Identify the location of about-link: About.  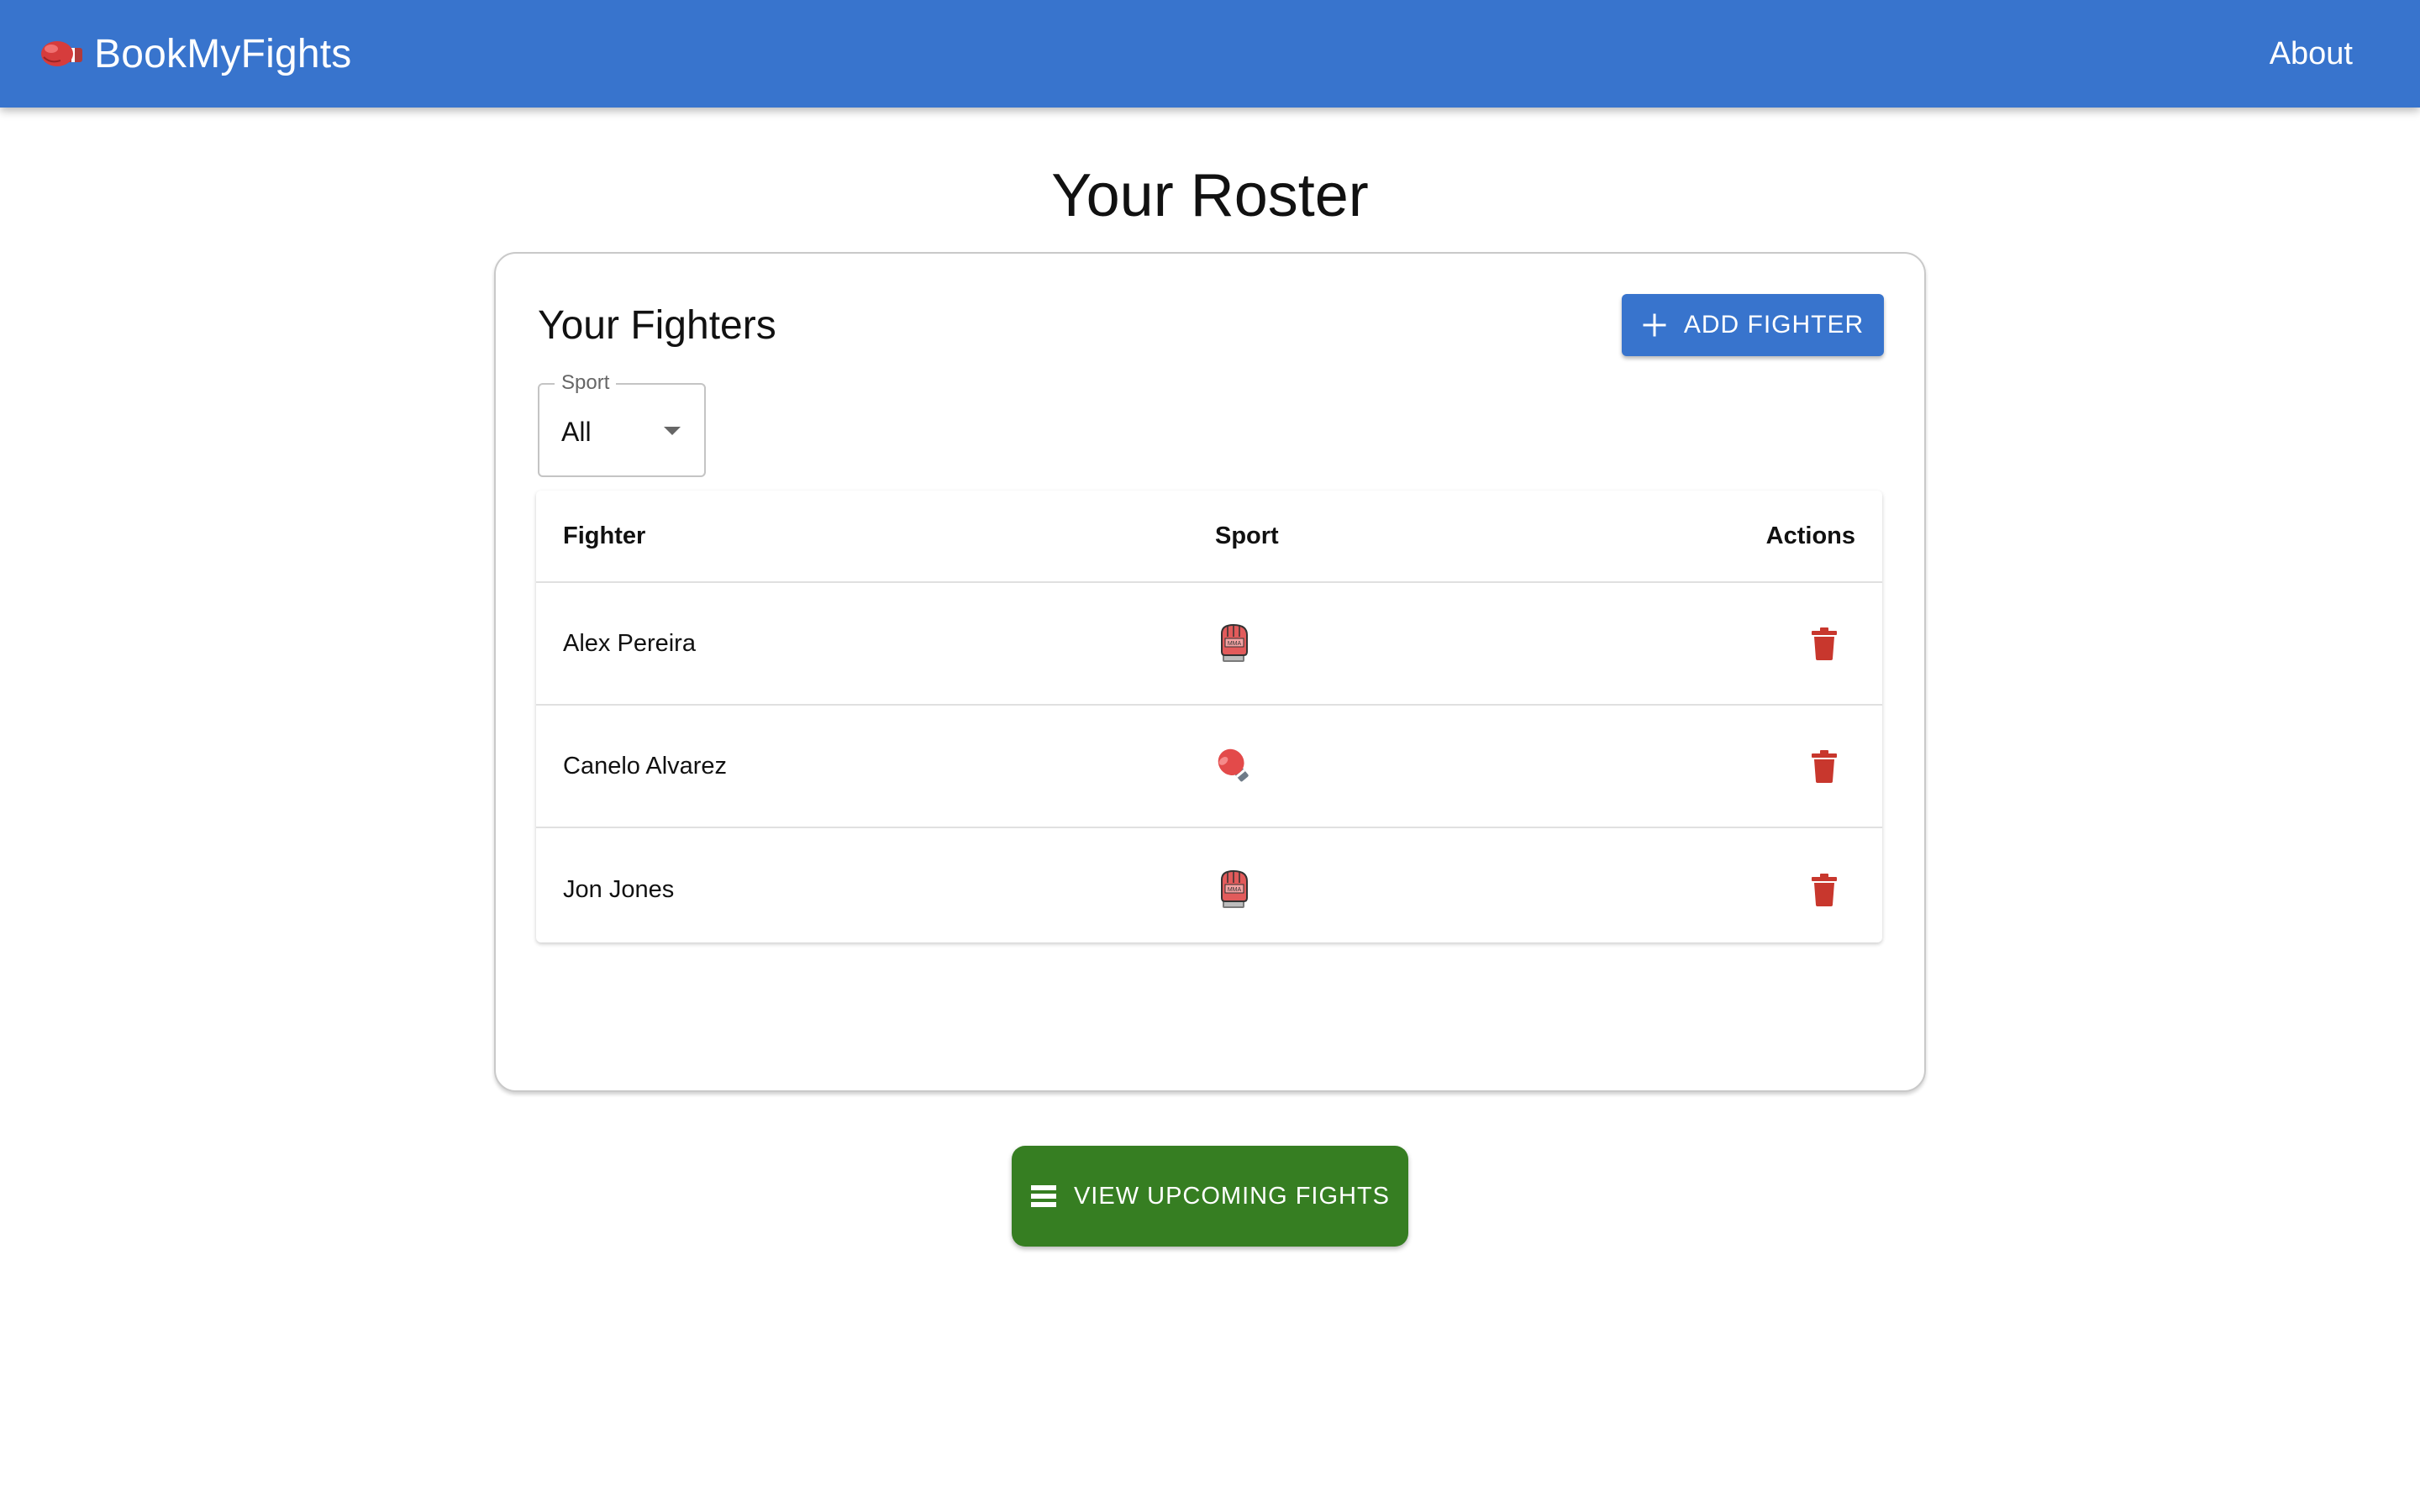
(2311, 54).